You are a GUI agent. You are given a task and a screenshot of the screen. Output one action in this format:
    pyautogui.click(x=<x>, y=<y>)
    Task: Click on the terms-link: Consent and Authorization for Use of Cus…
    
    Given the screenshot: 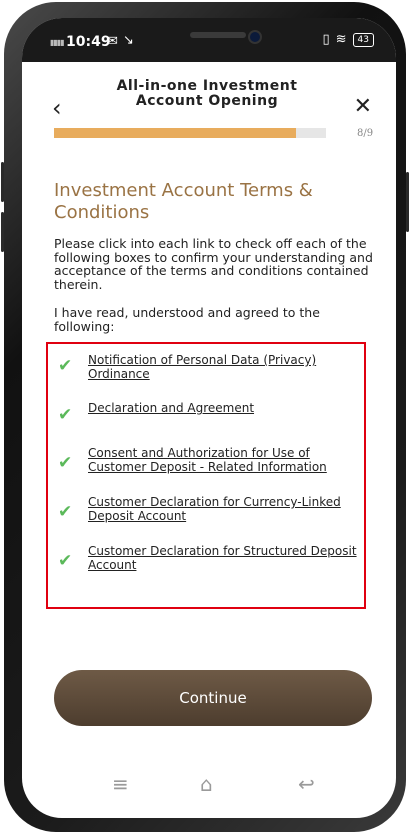 What is the action you would take?
    pyautogui.click(x=227, y=460)
    